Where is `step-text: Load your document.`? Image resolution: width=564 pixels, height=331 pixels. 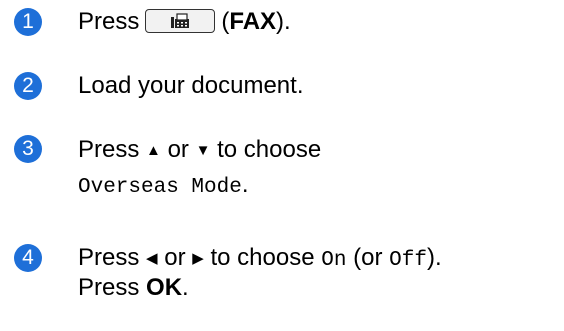 step-text: Load your document. is located at coordinates (191, 85).